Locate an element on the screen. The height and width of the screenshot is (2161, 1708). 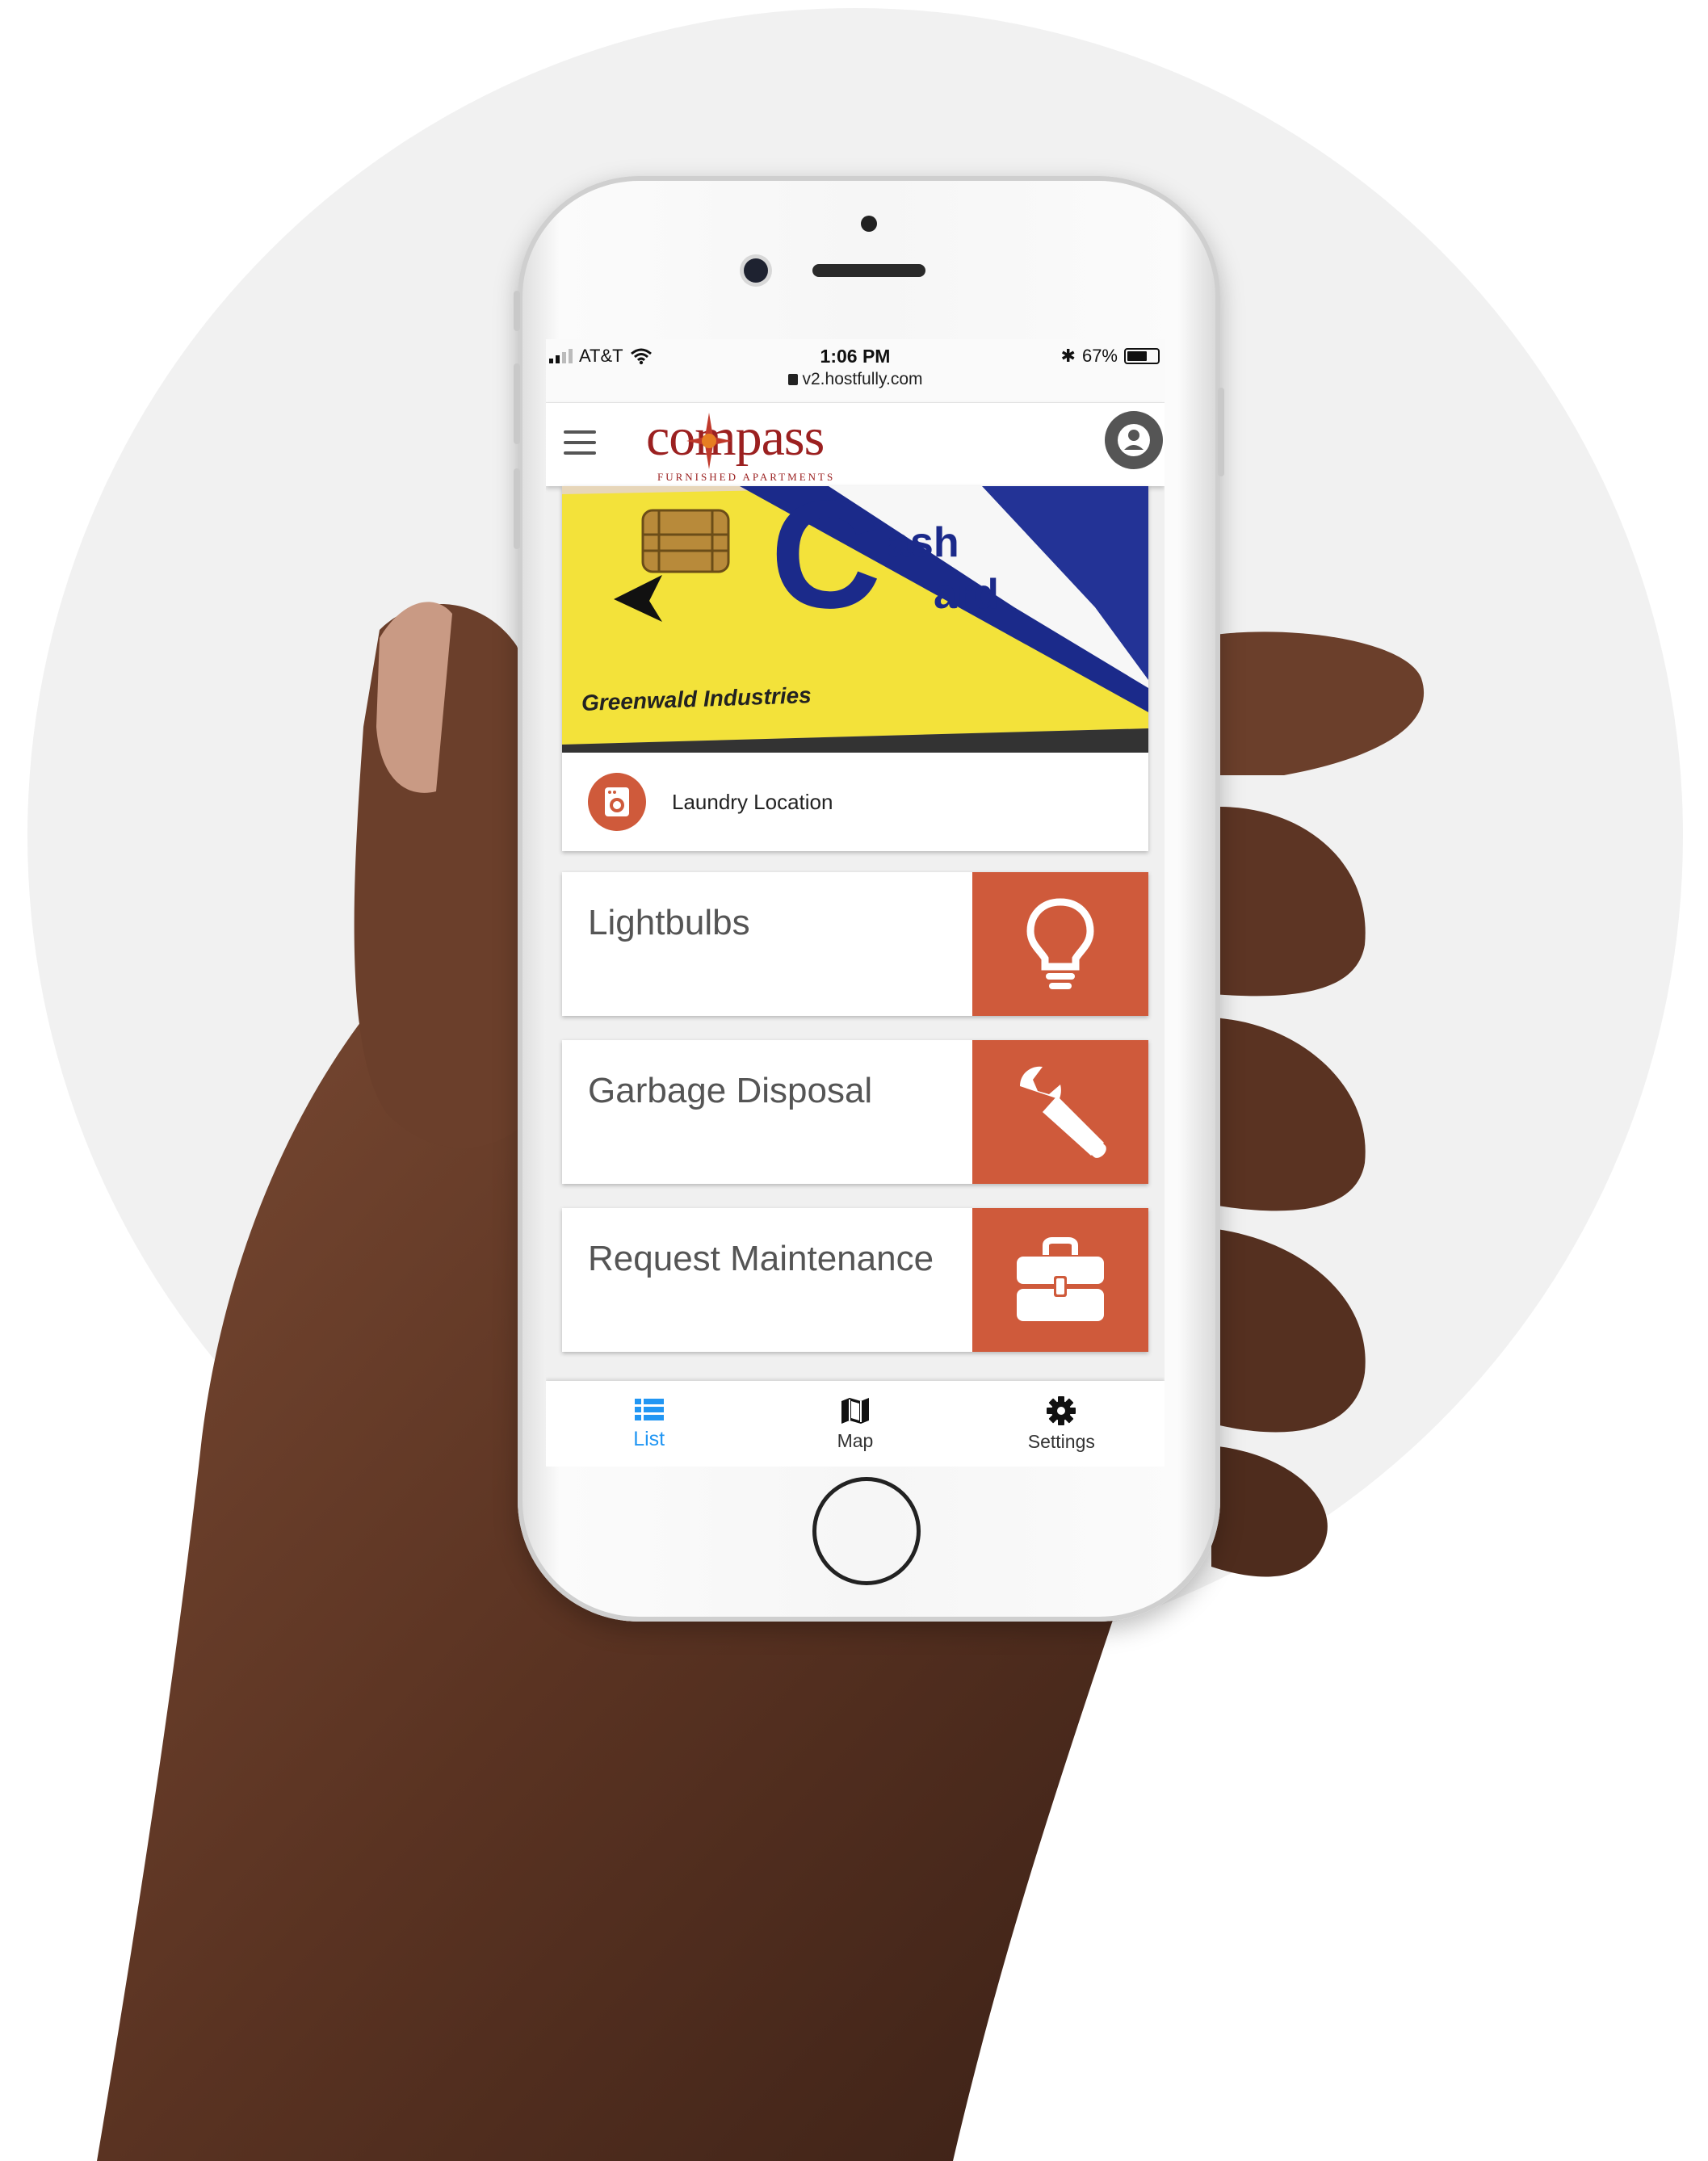
laundry-label: Laundry Location is located at coordinates (753, 801).